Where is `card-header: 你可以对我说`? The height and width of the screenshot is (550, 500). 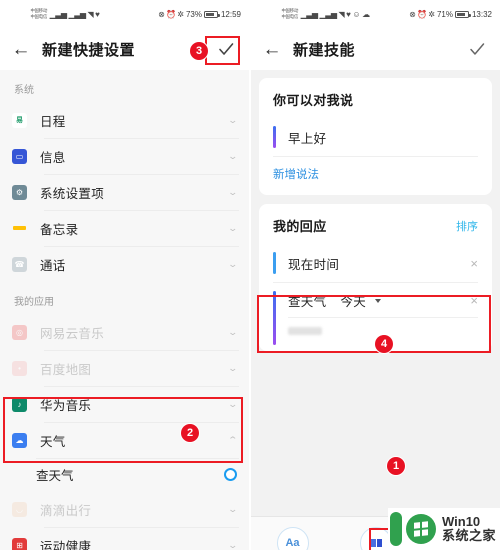 card-header: 你可以对我说 is located at coordinates (375, 99).